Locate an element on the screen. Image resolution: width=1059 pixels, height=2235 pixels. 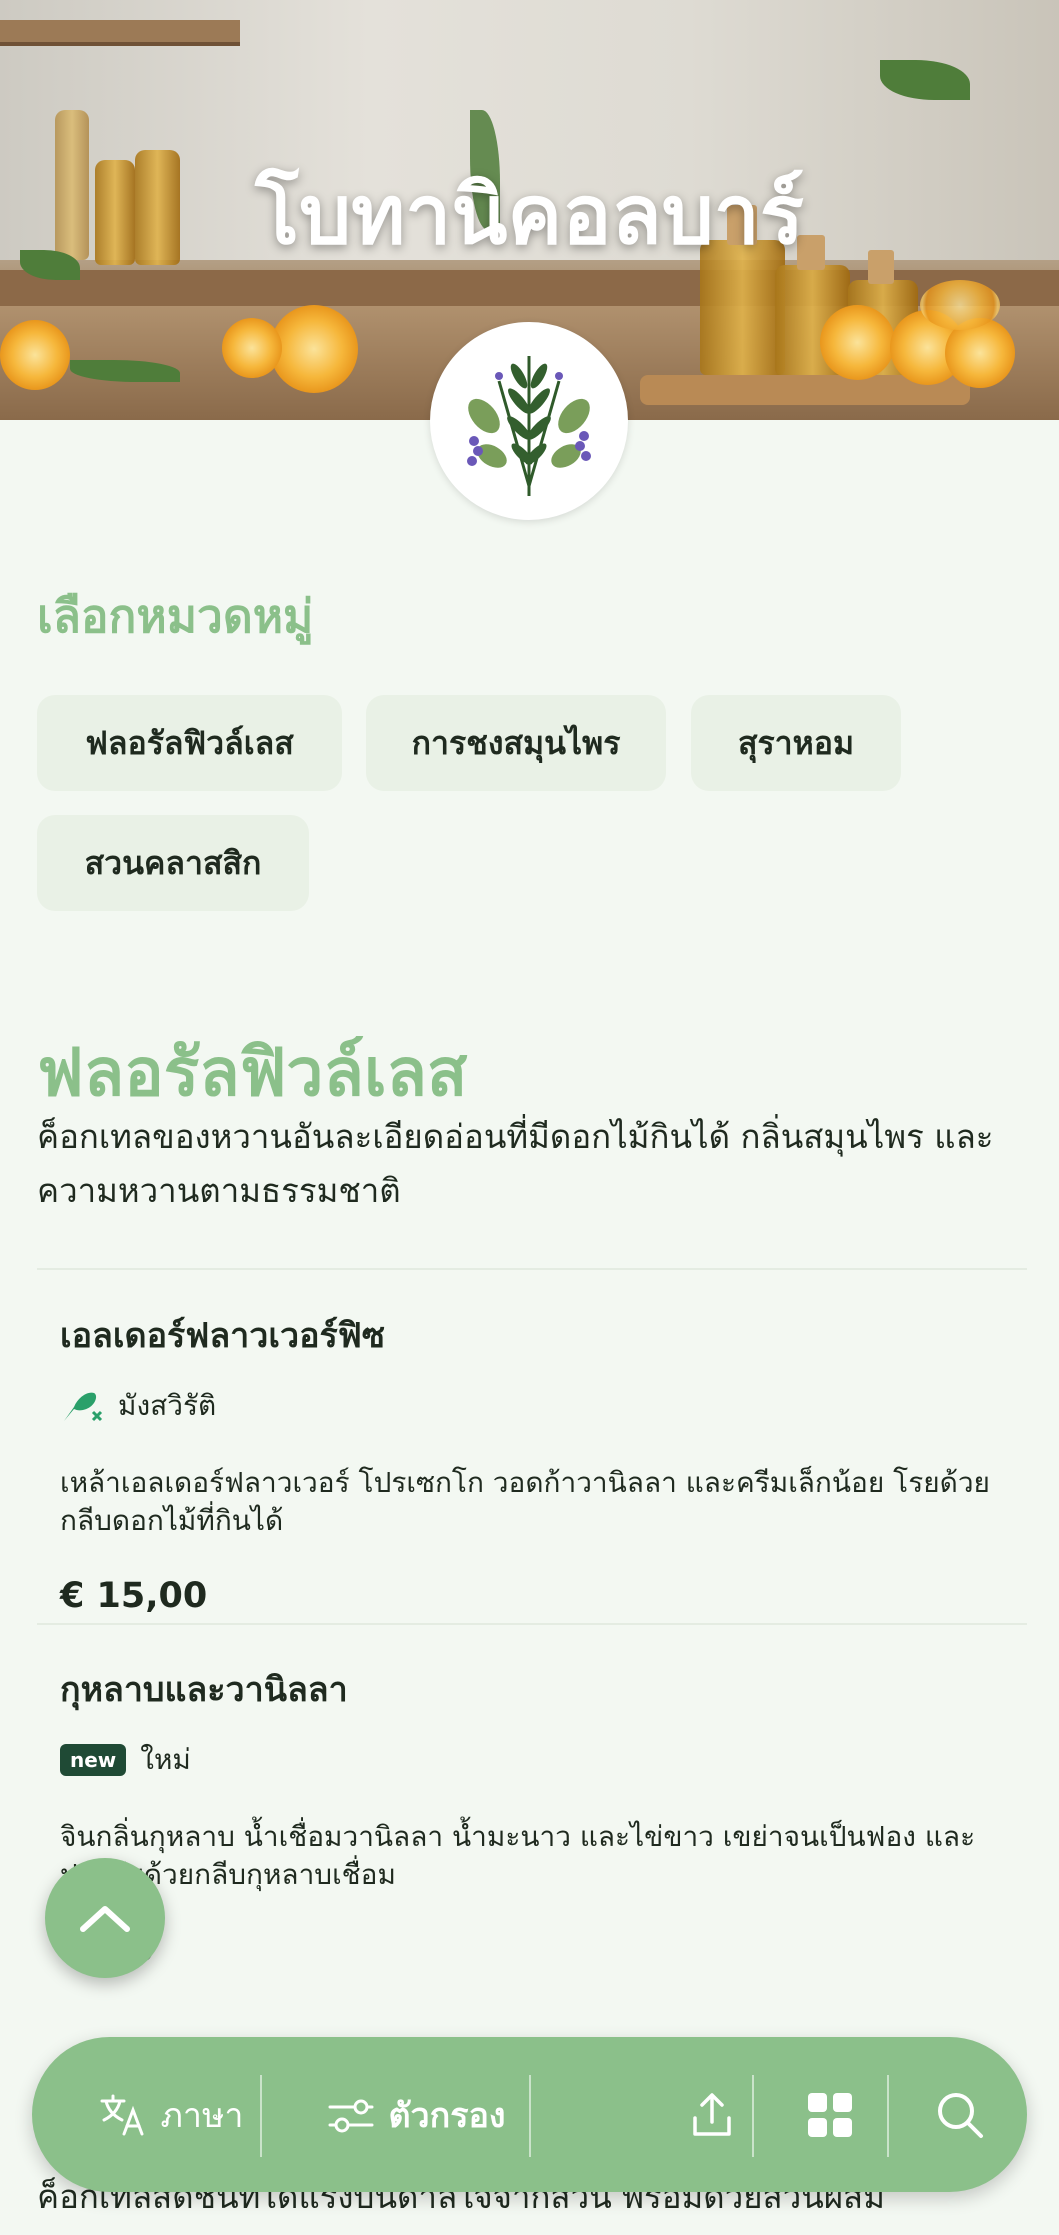
new-badge: new is located at coordinates (93, 1760).